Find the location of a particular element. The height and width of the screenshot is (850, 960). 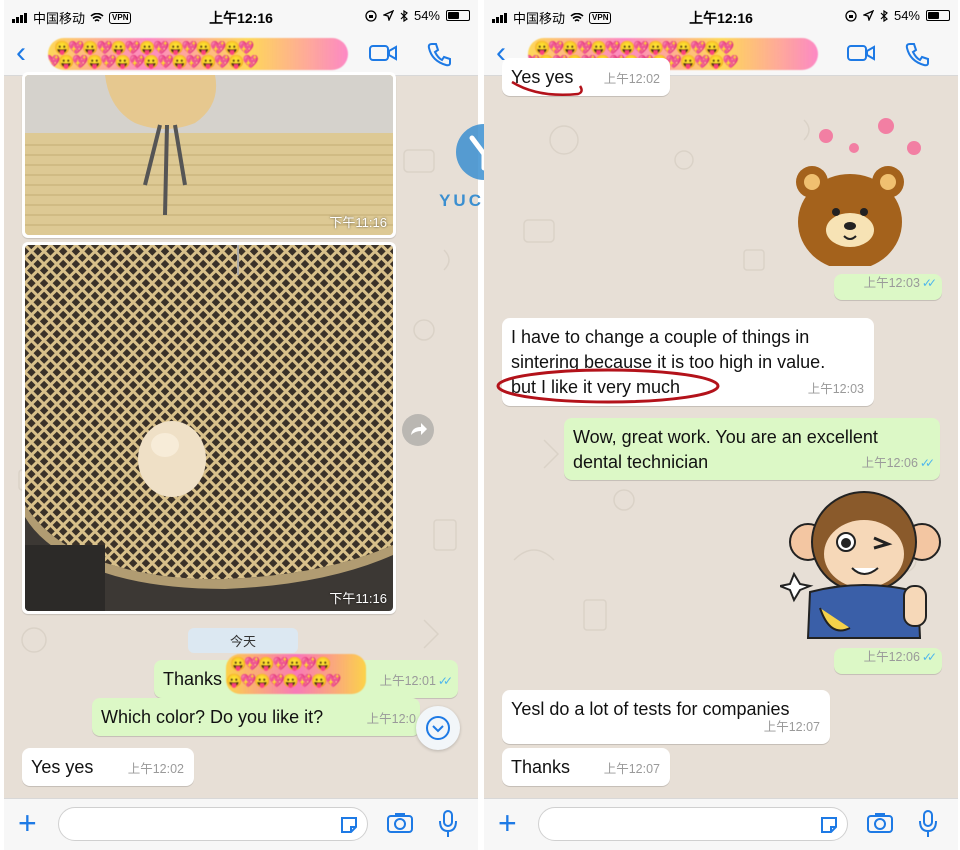

back-button: ‹ is located at coordinates (21, 53).